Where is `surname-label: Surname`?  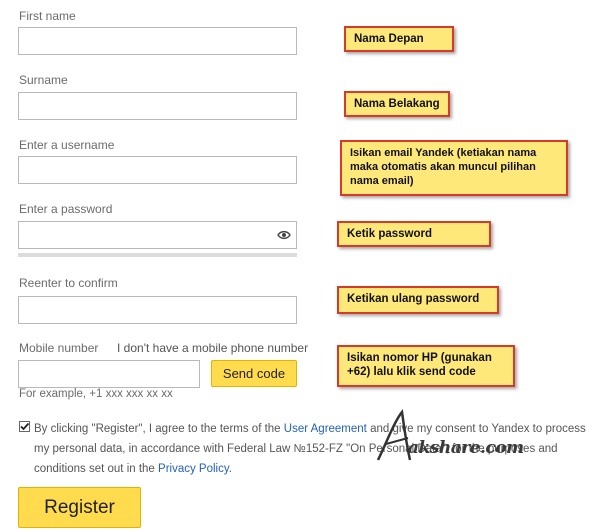
surname-label: Surname is located at coordinates (43, 80).